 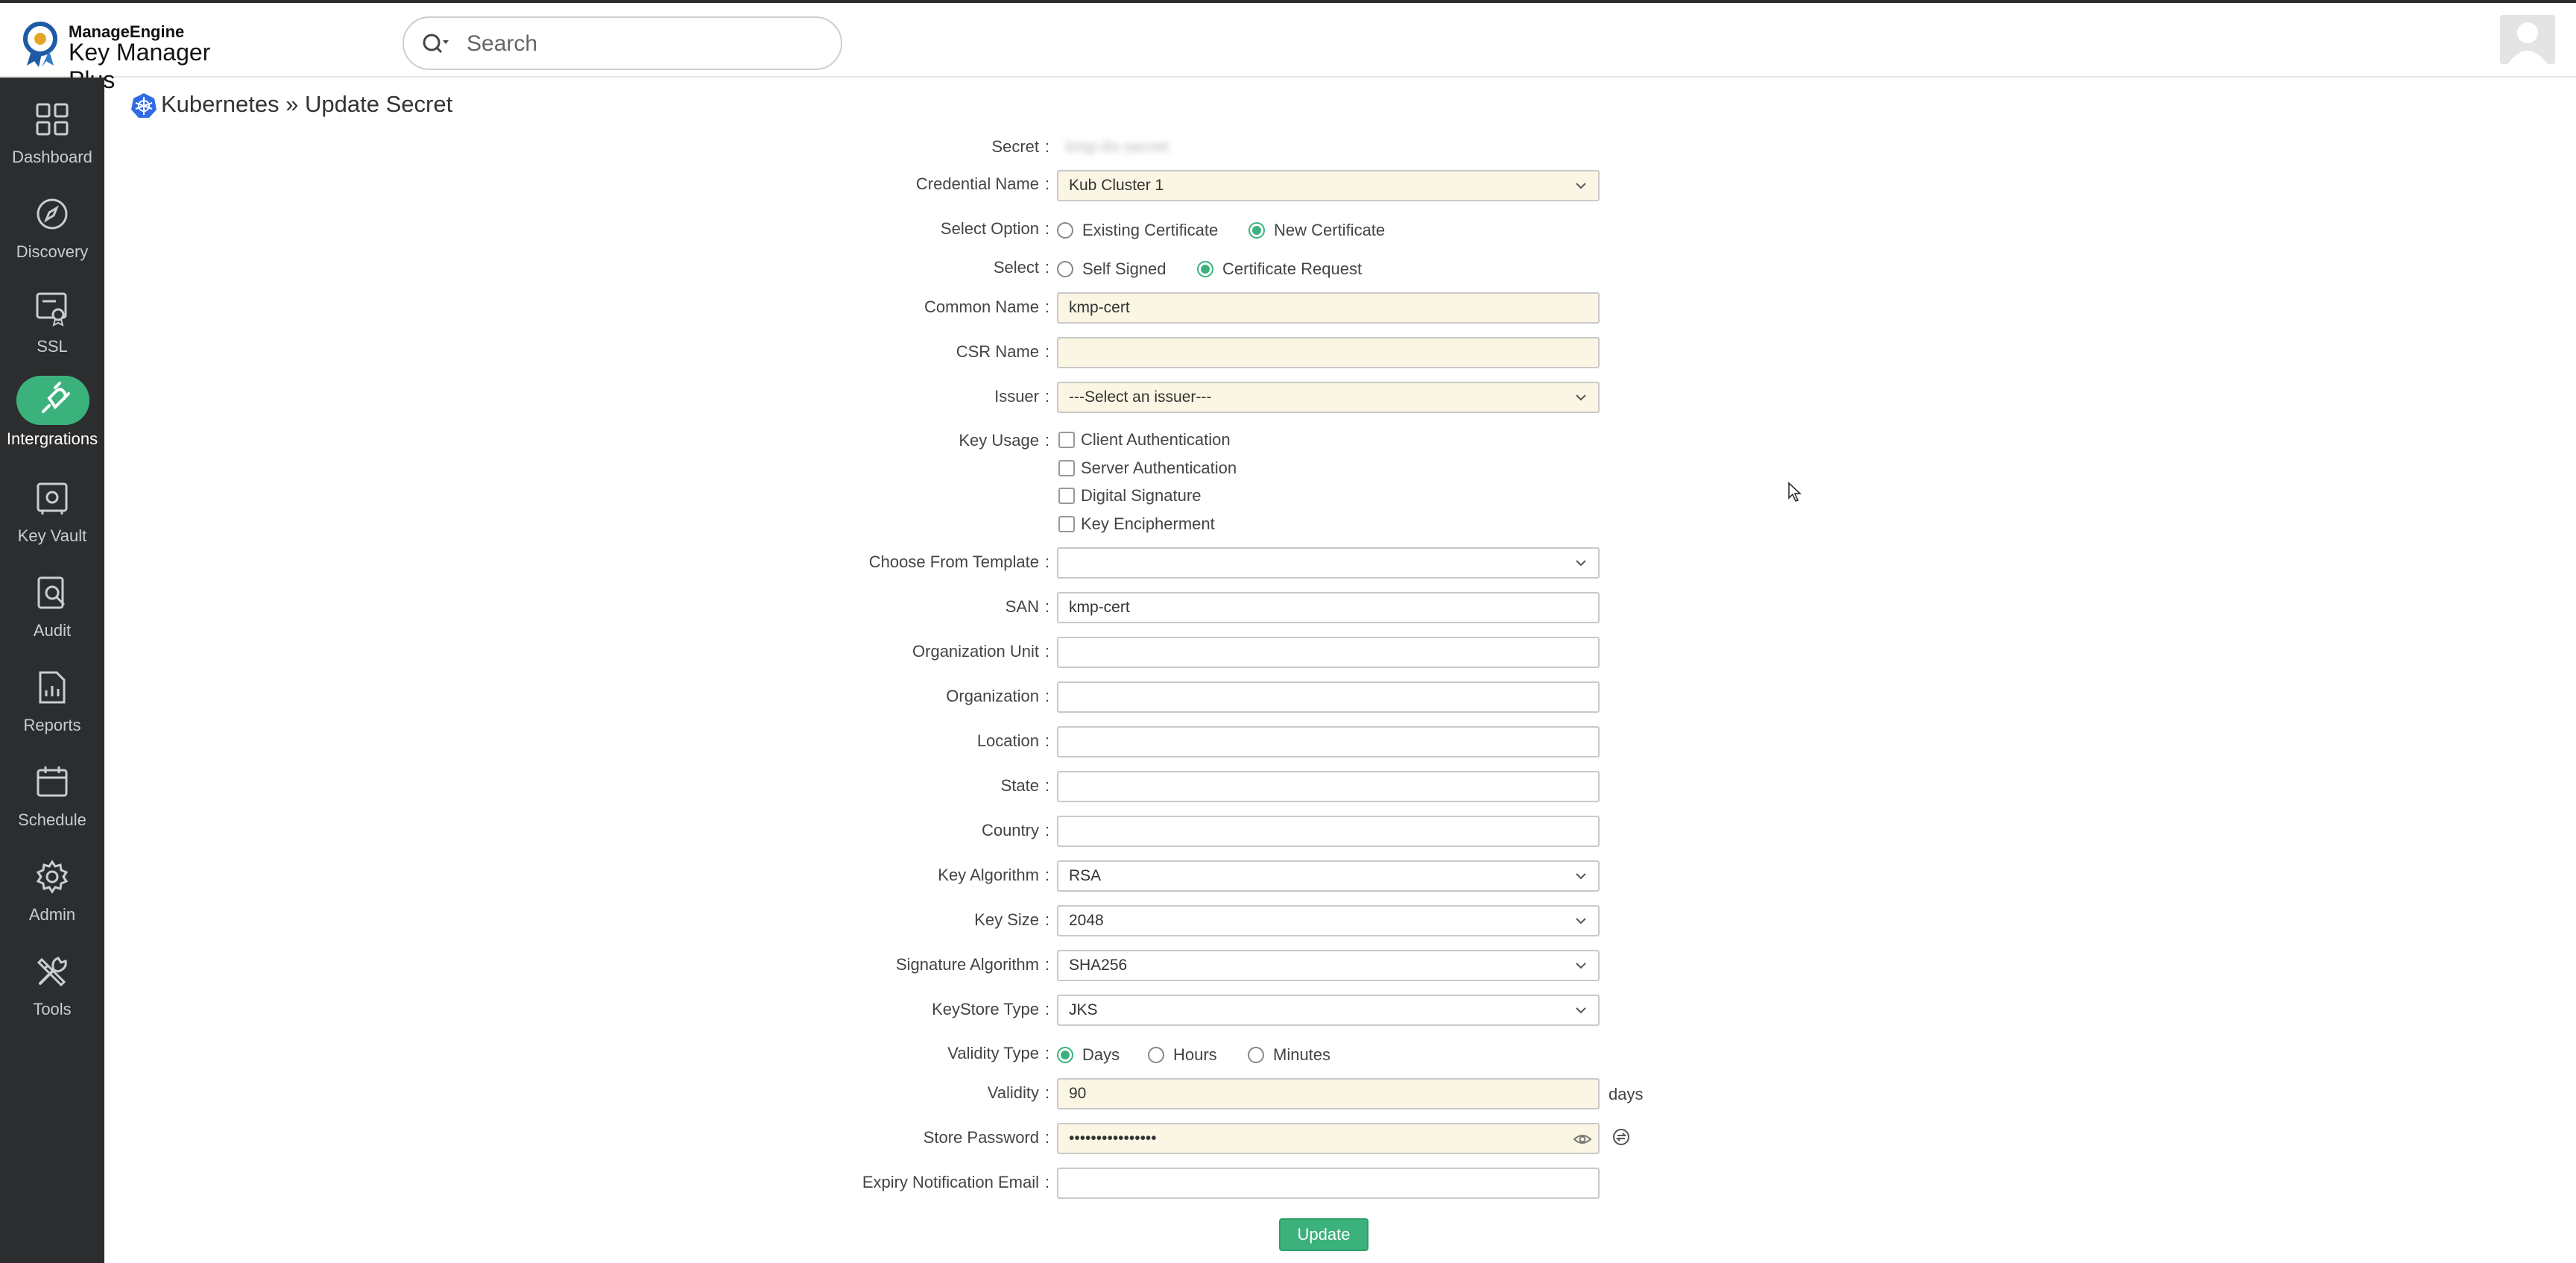 What do you see at coordinates (1328, 742) in the screenshot?
I see `location-input` at bounding box center [1328, 742].